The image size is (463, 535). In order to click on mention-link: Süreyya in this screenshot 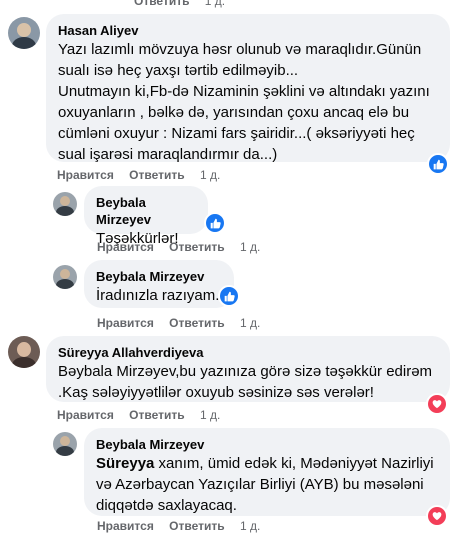, I will do `click(125, 463)`.